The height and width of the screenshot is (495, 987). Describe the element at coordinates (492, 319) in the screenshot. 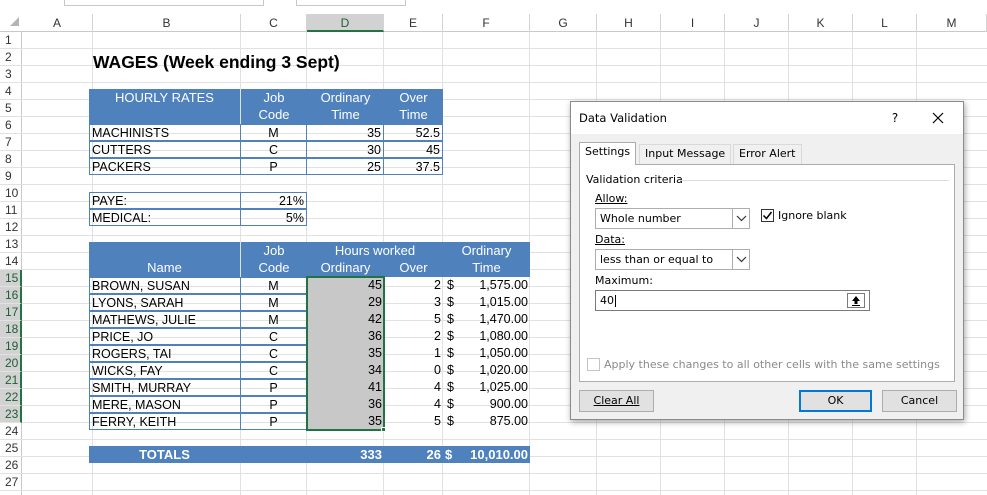

I see `employee-ordinary-pay: 1,470.00` at that location.